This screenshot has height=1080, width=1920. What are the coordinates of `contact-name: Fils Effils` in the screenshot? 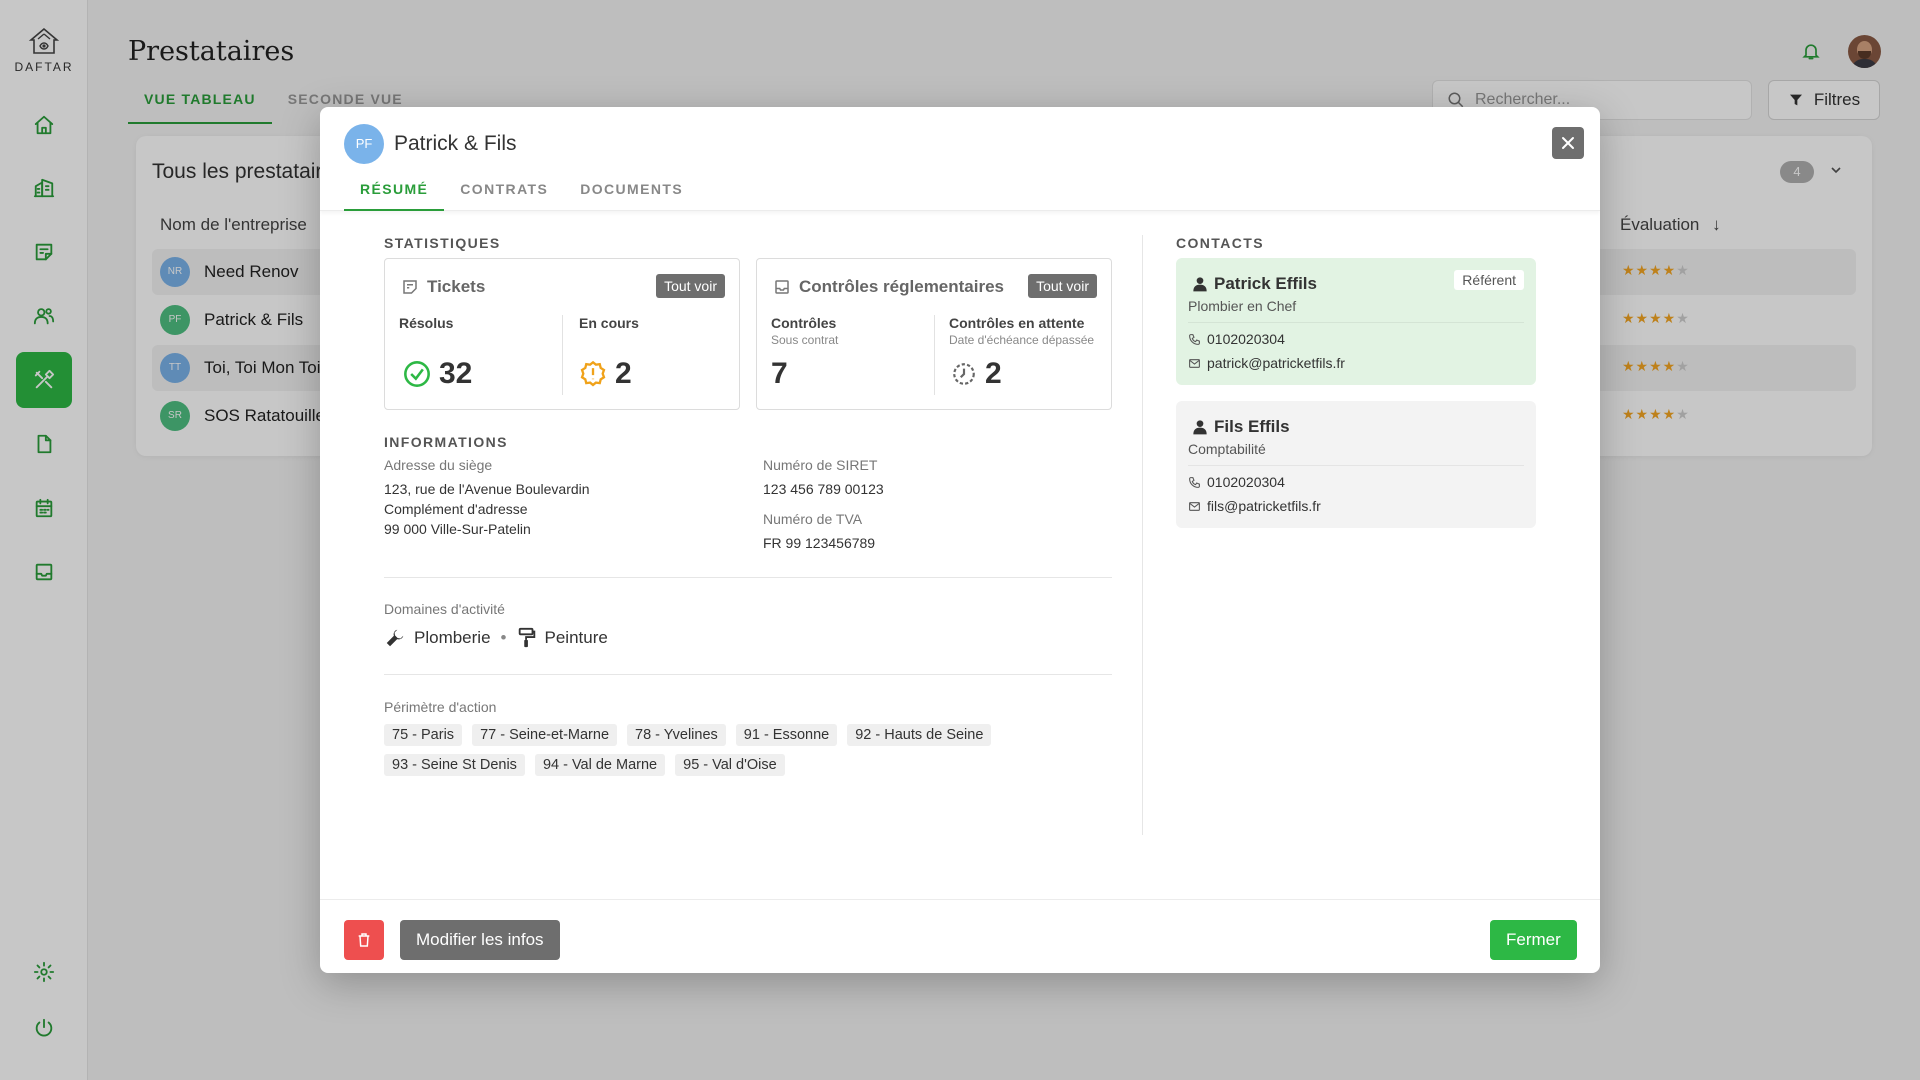 It's located at (1241, 427).